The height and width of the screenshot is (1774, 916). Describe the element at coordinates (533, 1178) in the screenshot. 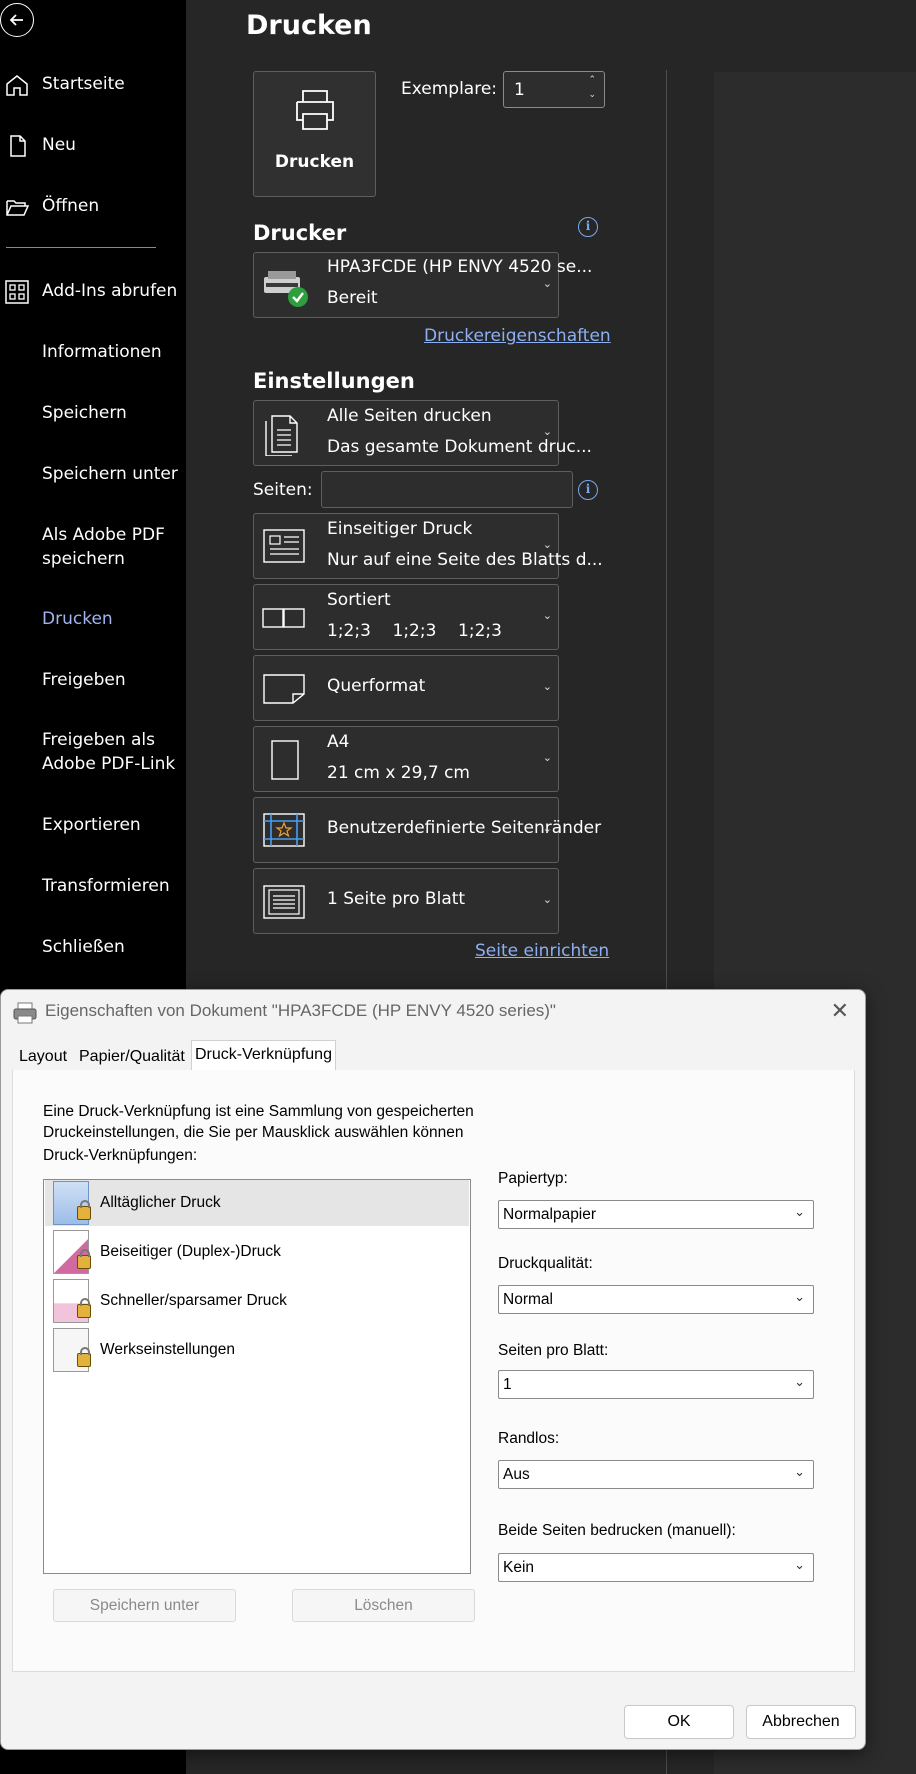

I see `paper-type-label: Papiertyp:` at that location.